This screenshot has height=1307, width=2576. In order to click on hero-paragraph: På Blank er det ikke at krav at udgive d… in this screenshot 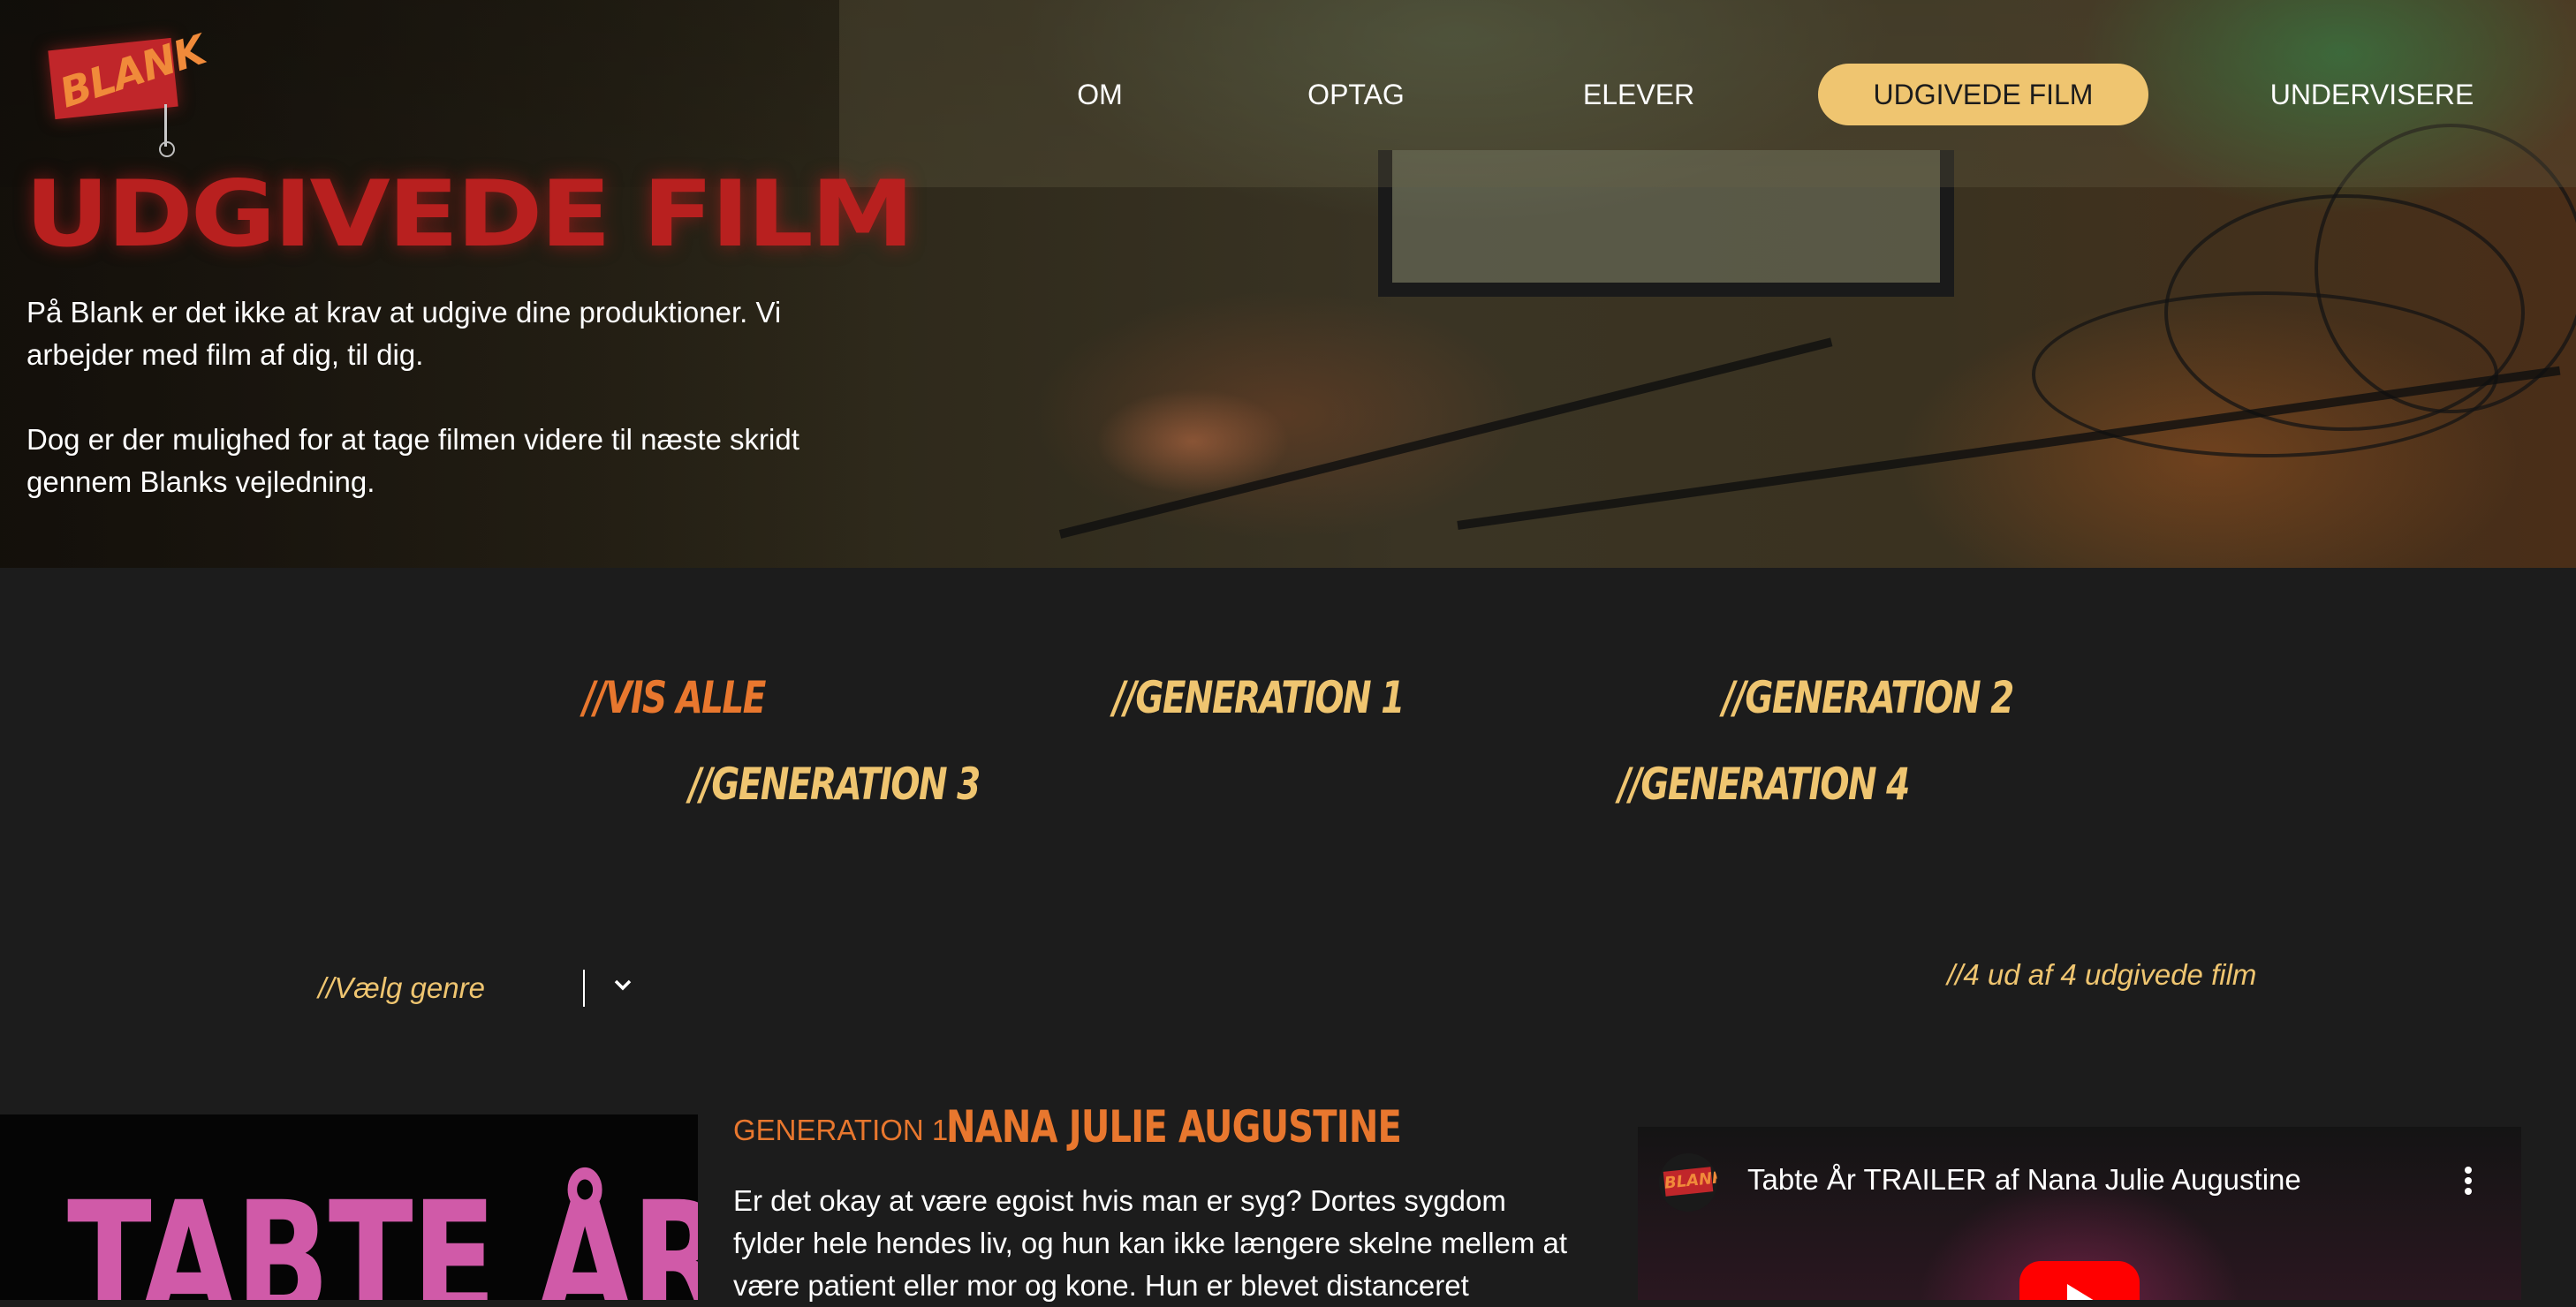, I will do `click(404, 333)`.